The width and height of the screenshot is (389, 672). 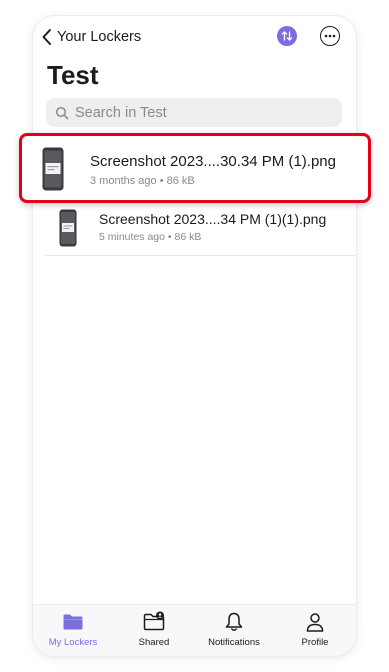 I want to click on file-meta: 5 minutes ago • 86 kB, so click(x=150, y=237).